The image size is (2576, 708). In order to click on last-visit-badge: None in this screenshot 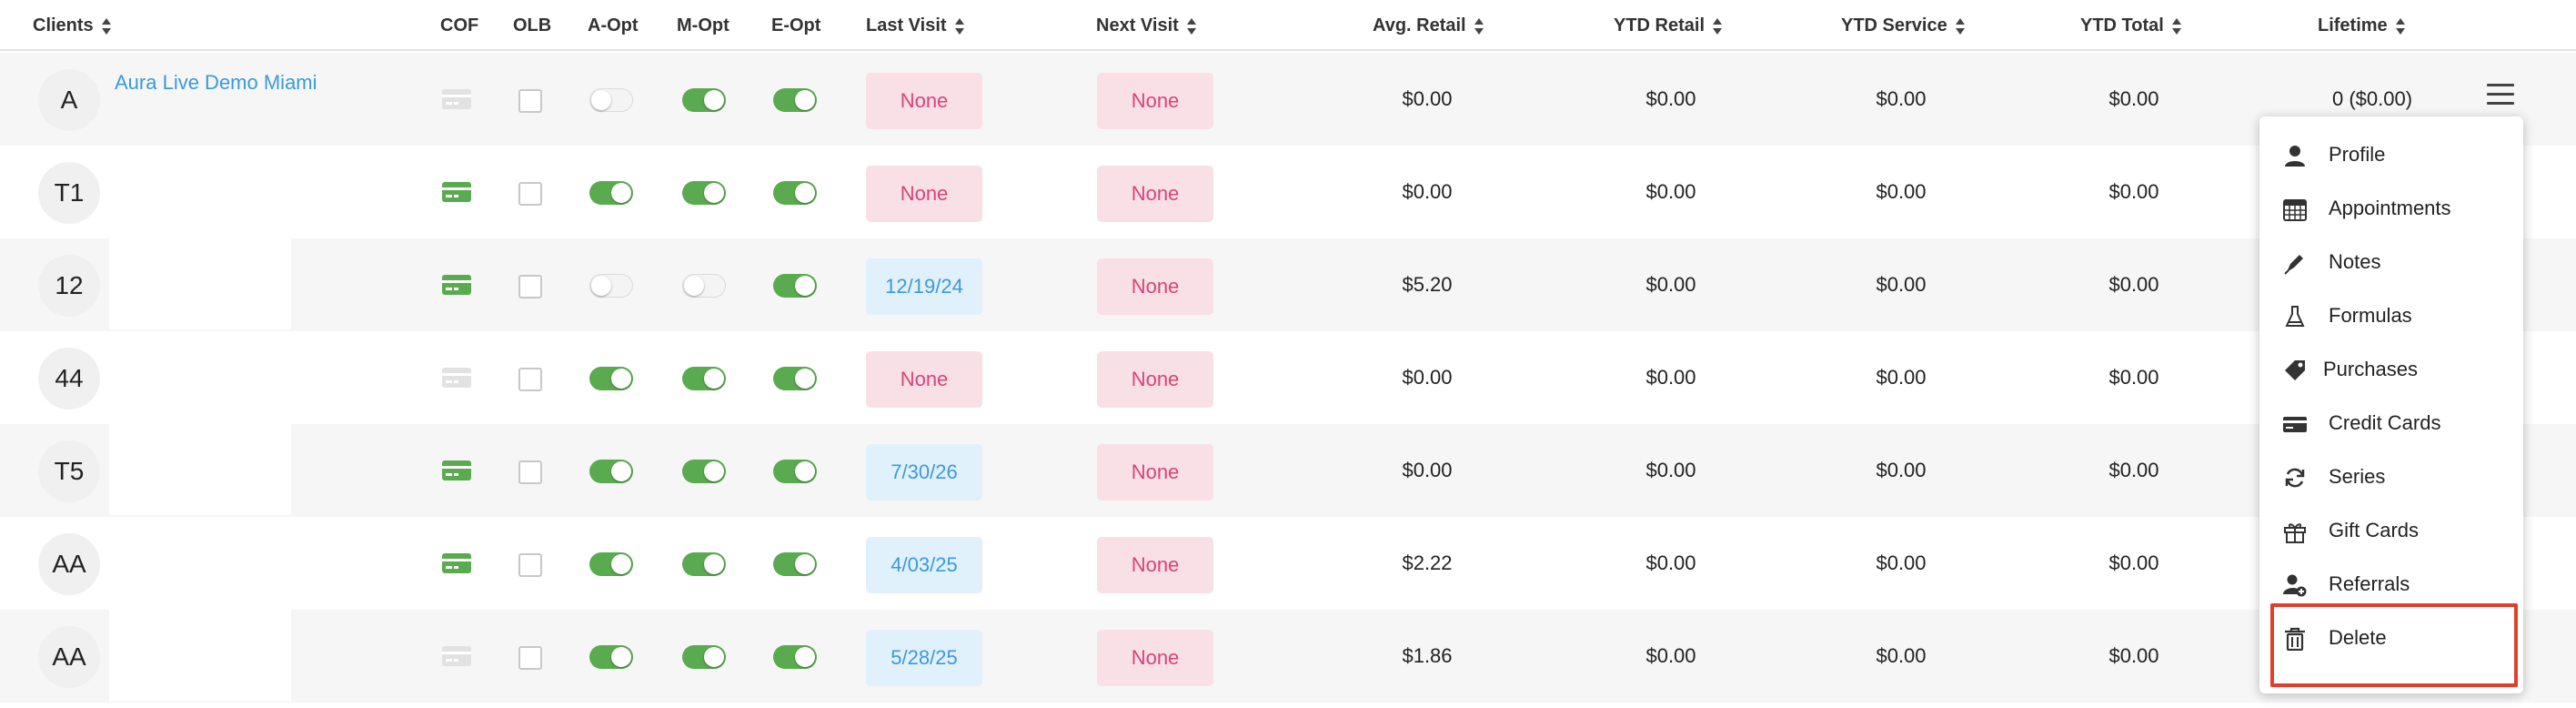, I will do `click(924, 101)`.